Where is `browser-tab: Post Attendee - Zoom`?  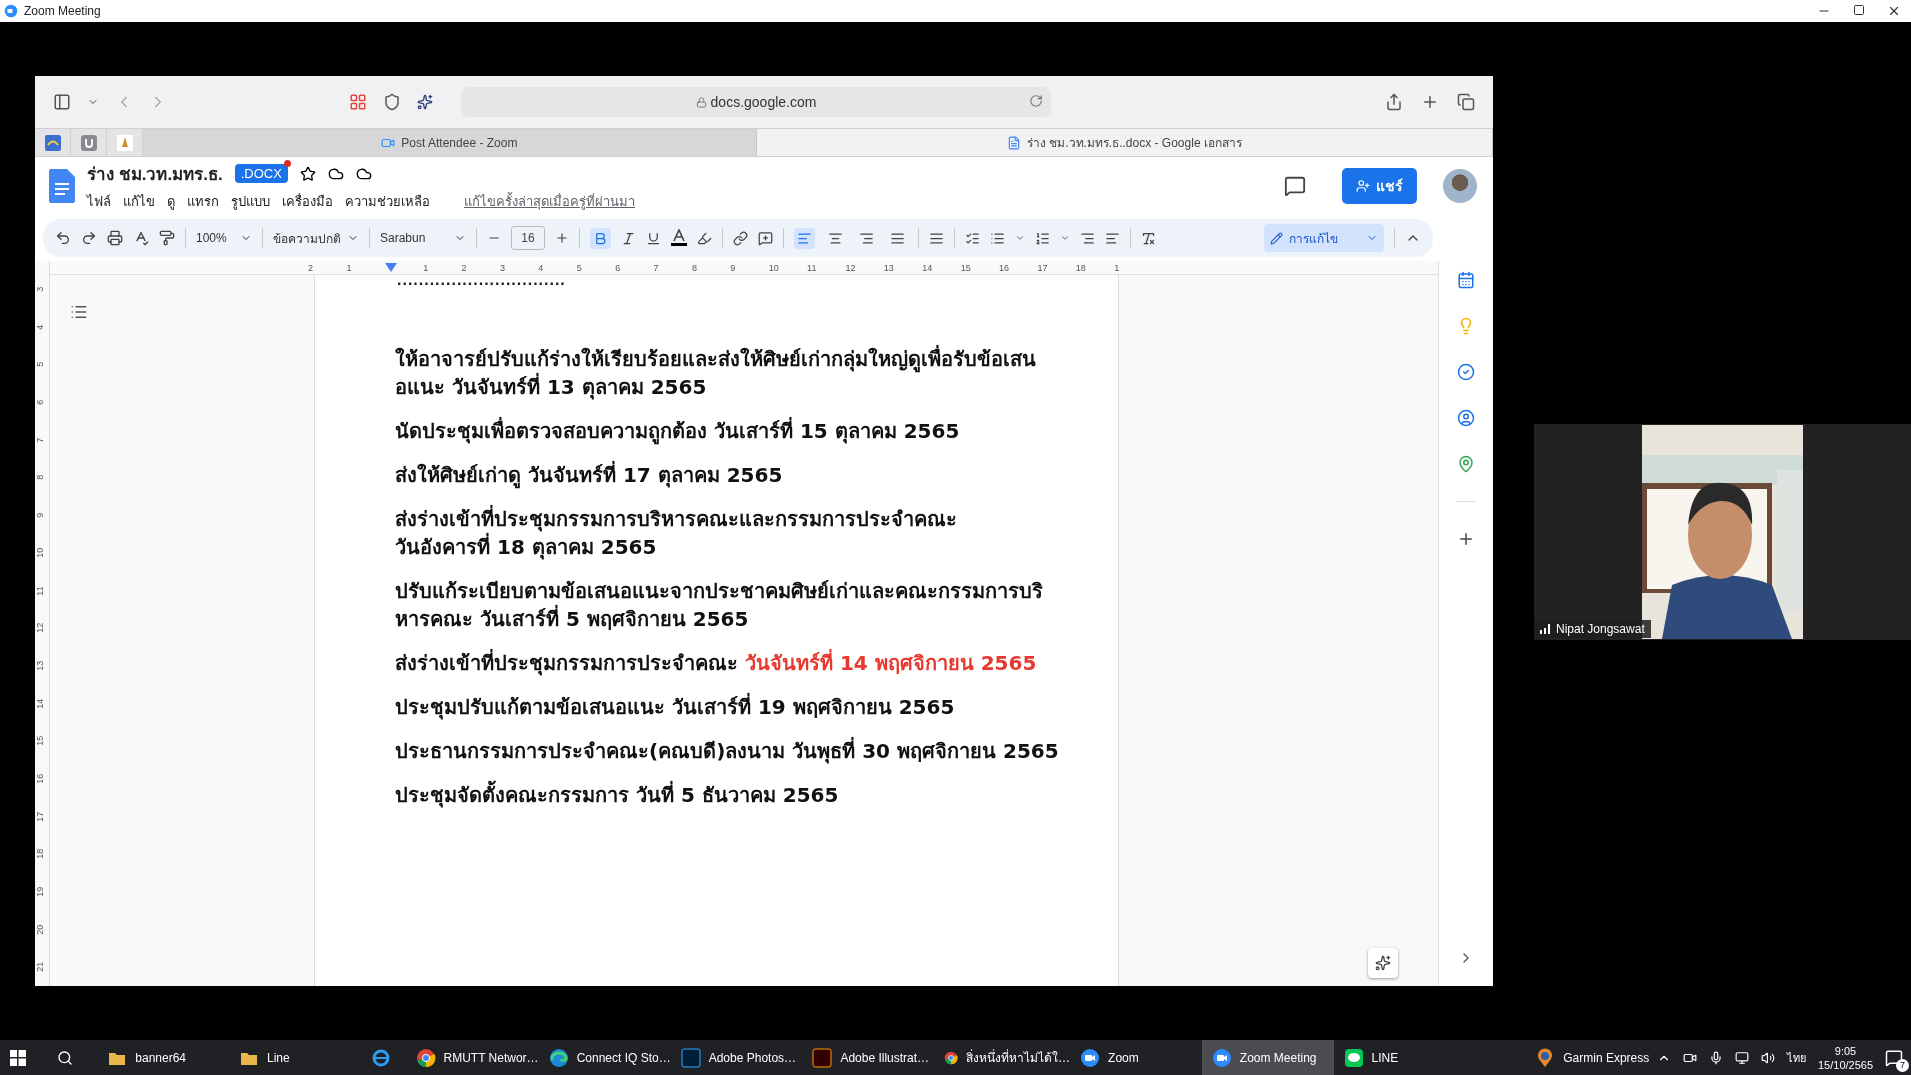 browser-tab: Post Attendee - Zoom is located at coordinates (450, 142).